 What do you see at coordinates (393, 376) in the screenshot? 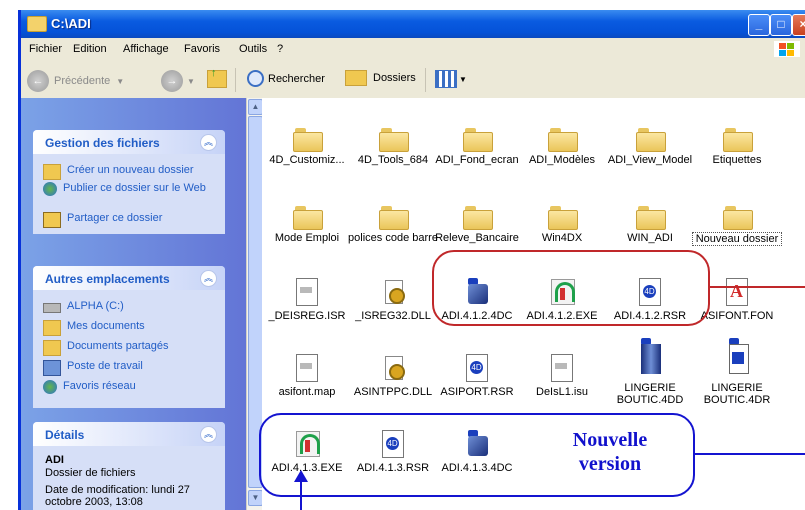
I see `file-item: ASINTPPC.DLL` at bounding box center [393, 376].